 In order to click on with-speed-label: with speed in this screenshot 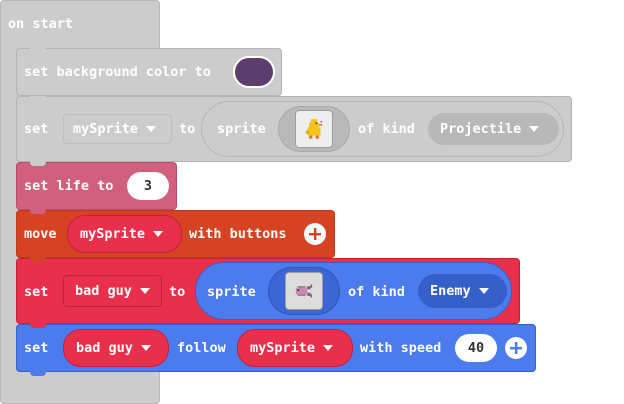, I will do `click(401, 348)`.